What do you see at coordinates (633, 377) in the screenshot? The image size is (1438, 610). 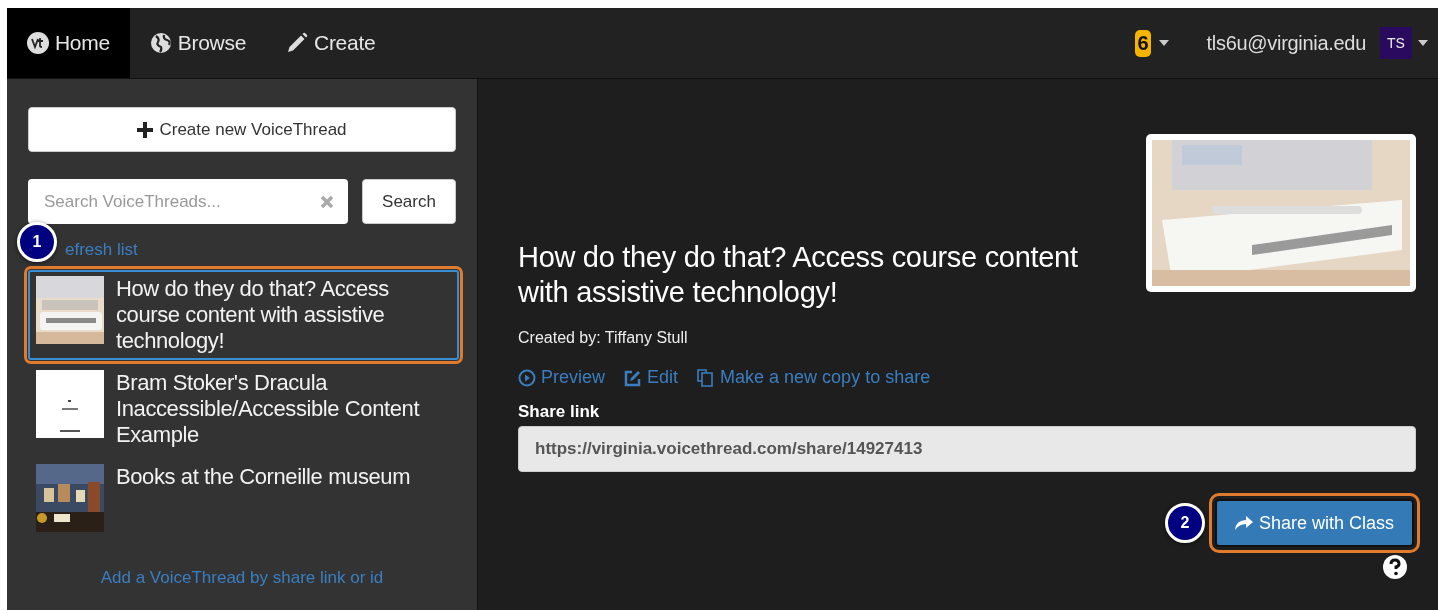 I see `edit-icon` at bounding box center [633, 377].